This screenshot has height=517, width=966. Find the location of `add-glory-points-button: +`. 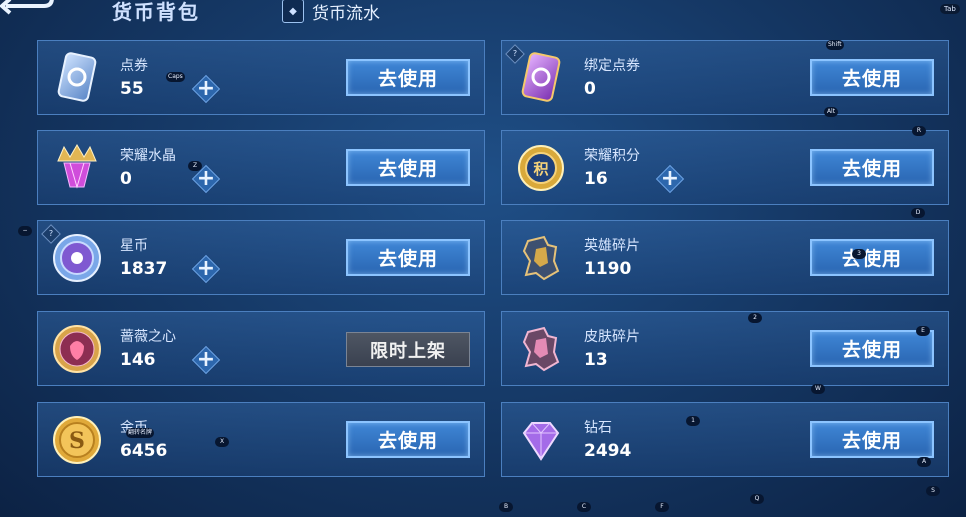

add-glory-points-button: + is located at coordinates (670, 179).